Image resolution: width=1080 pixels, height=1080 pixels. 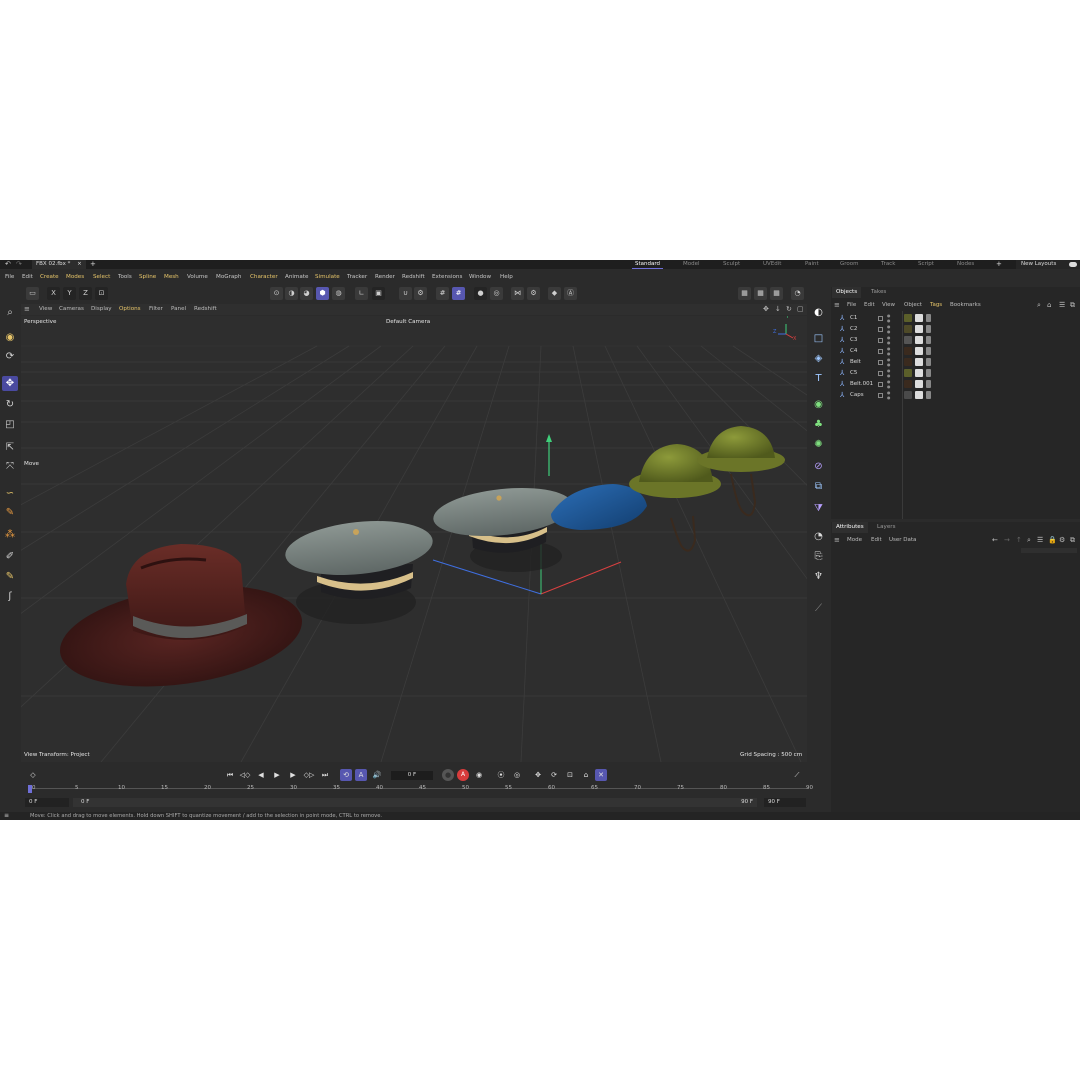 What do you see at coordinates (812, 264) in the screenshot?
I see `layout-tab-paint: Paint` at bounding box center [812, 264].